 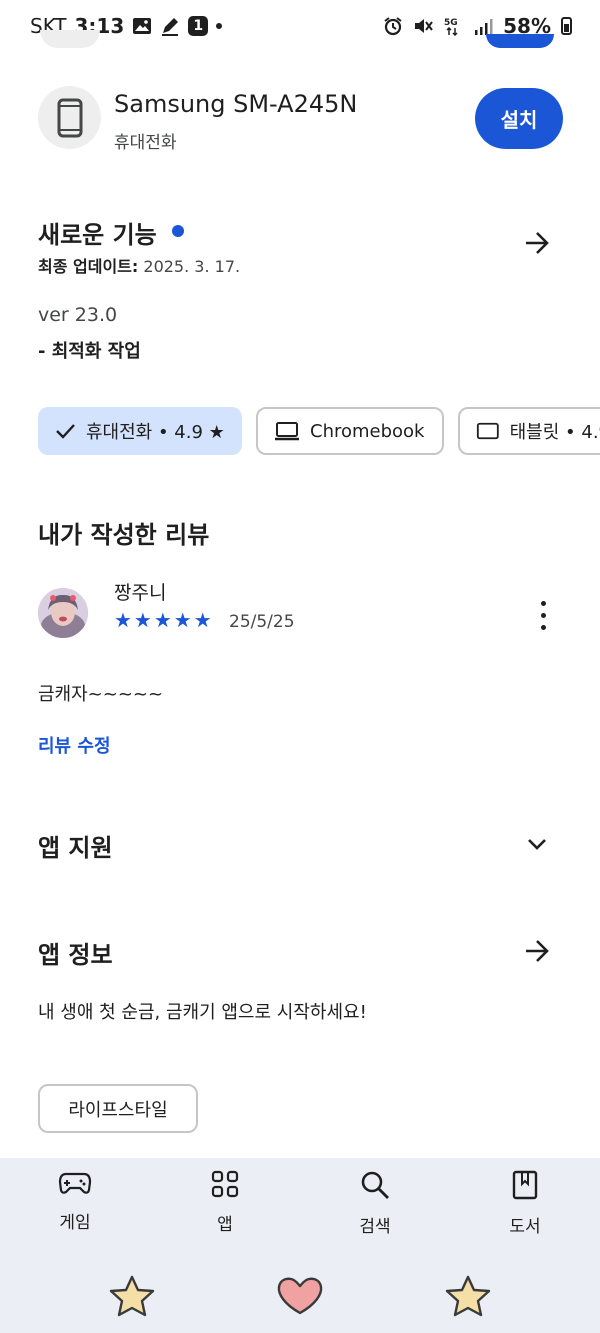 I want to click on svg-text: 5G, so click(x=451, y=23).